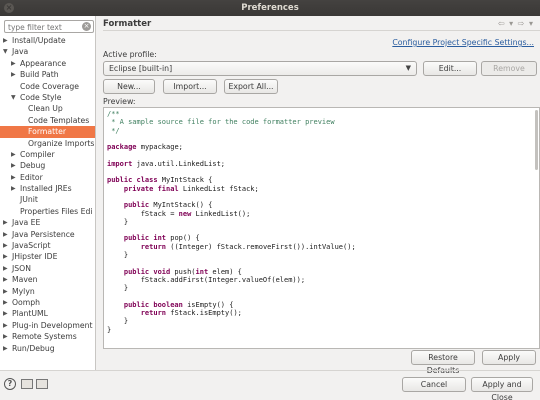 The image size is (540, 400). What do you see at coordinates (47, 291) in the screenshot?
I see `tree-item: ▶ Mylyn` at bounding box center [47, 291].